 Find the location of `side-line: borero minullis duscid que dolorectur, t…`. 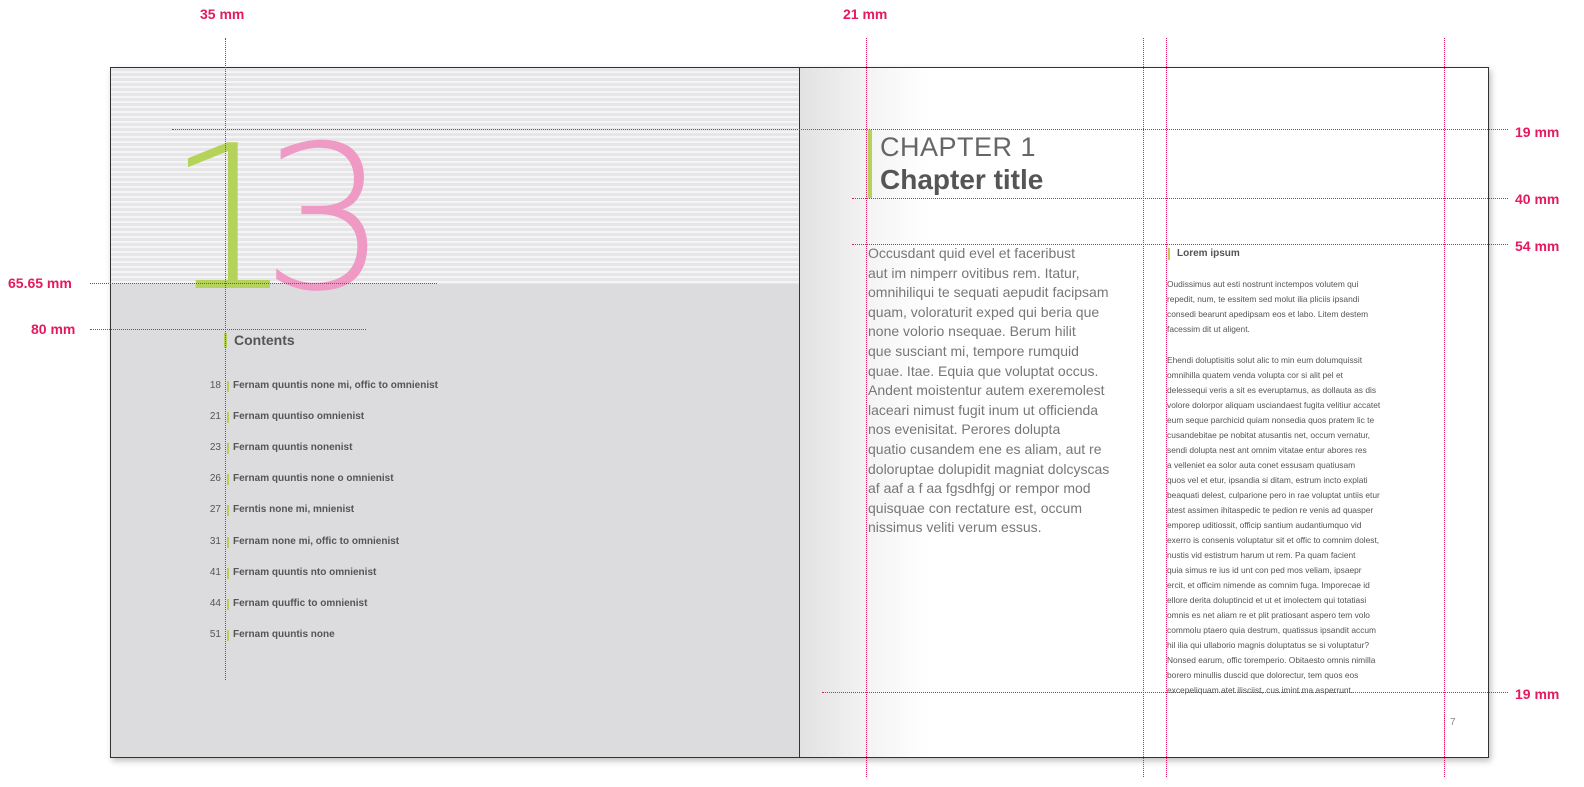

side-line: borero minullis duscid que dolorectur, t… is located at coordinates (1263, 675).